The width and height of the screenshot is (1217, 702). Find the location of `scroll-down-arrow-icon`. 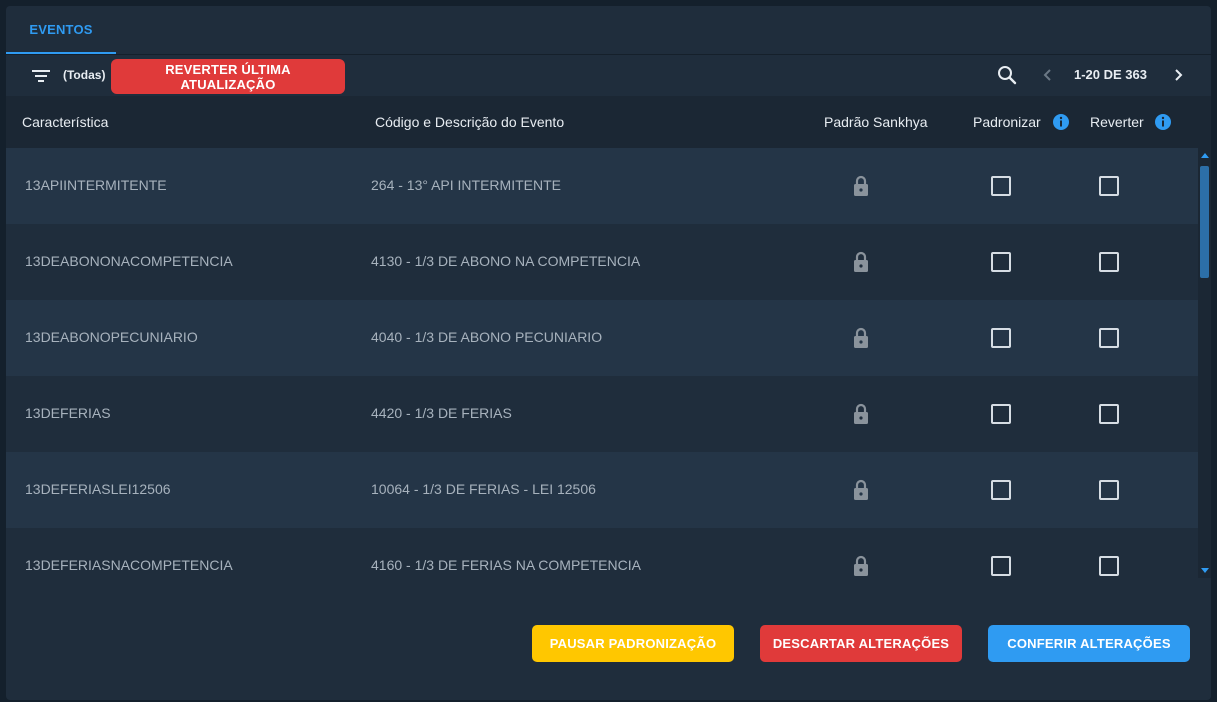

scroll-down-arrow-icon is located at coordinates (1205, 570).